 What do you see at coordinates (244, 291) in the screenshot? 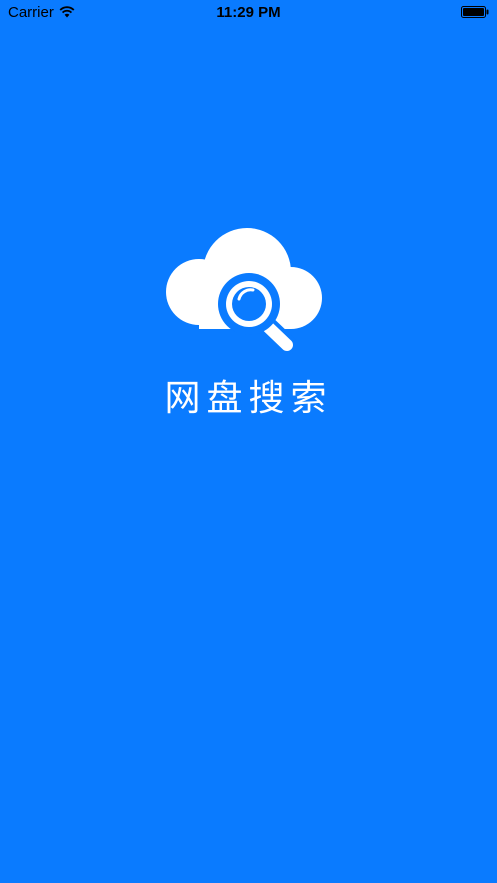
I see `cloud-search-icon` at bounding box center [244, 291].